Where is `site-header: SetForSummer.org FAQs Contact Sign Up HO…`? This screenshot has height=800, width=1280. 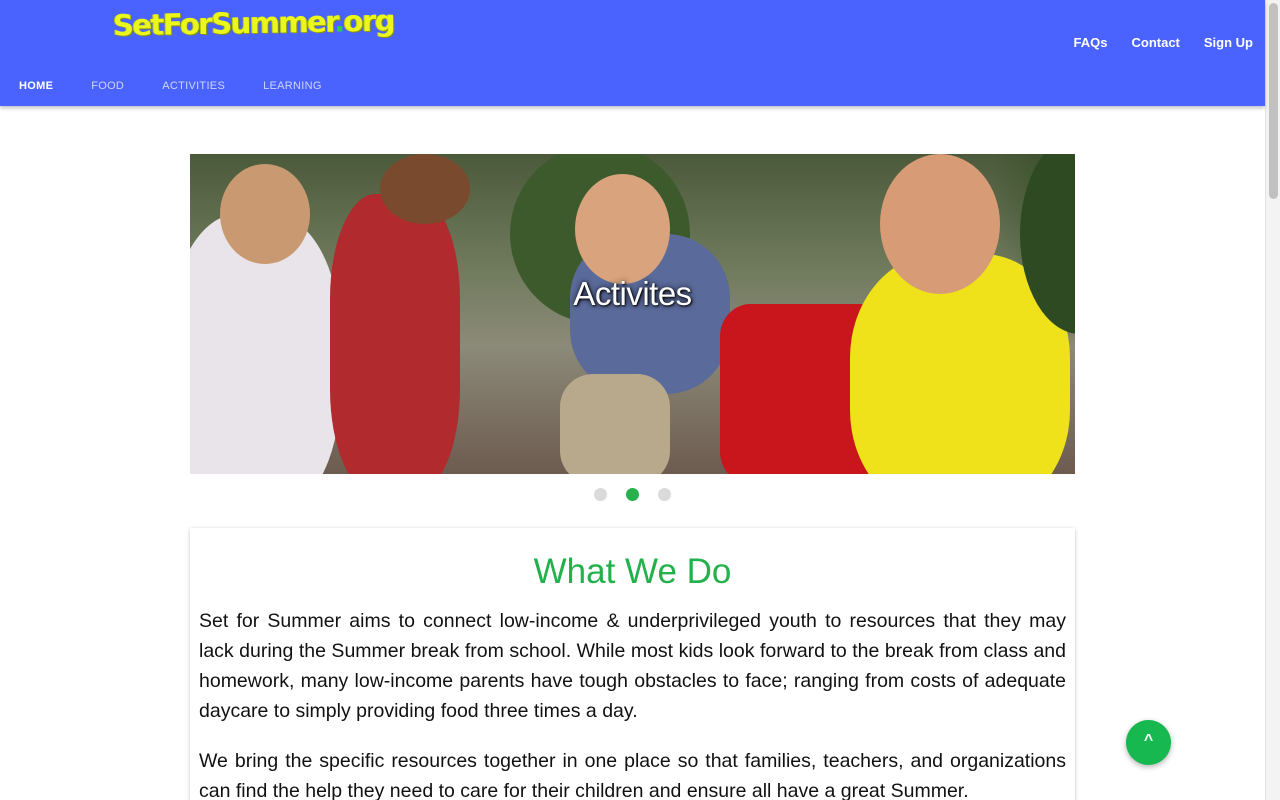 site-header: SetForSummer.org FAQs Contact Sign Up HO… is located at coordinates (632, 53).